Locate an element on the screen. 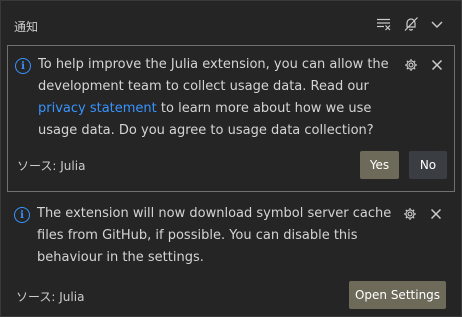 The image size is (462, 317). yes-button: Yes is located at coordinates (379, 165).